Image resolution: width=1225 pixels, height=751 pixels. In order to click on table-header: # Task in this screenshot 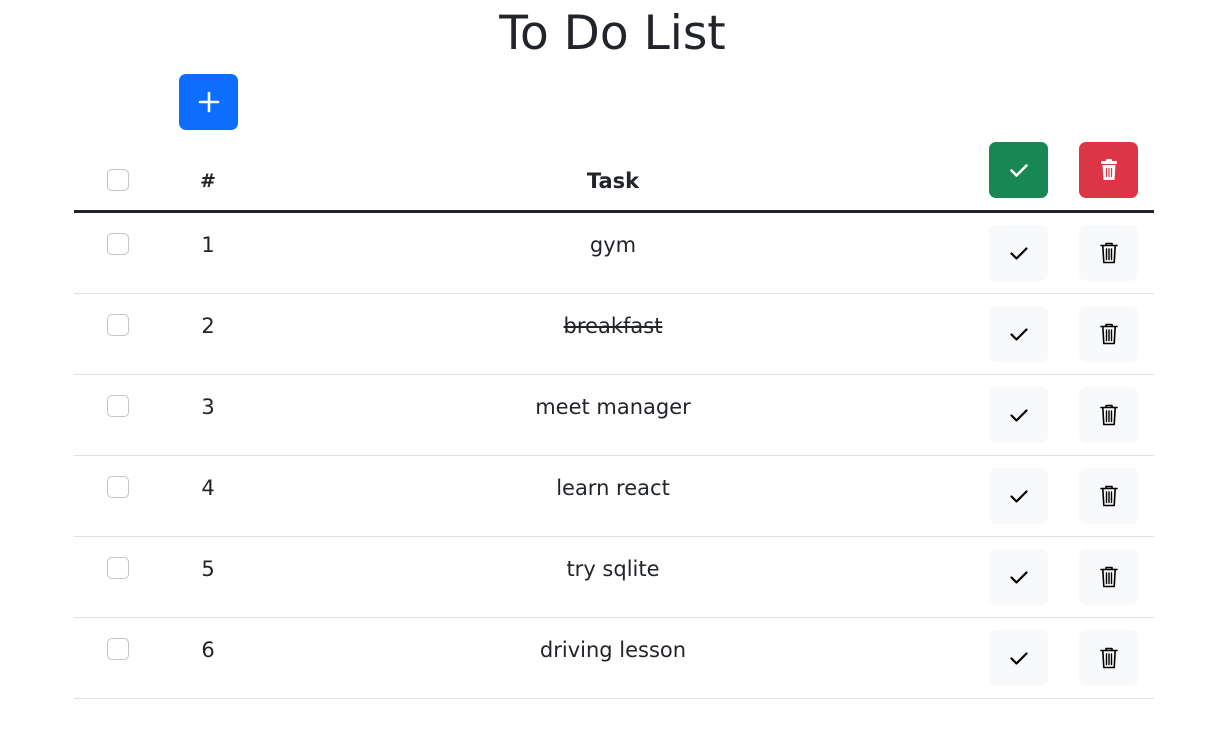, I will do `click(614, 176)`.